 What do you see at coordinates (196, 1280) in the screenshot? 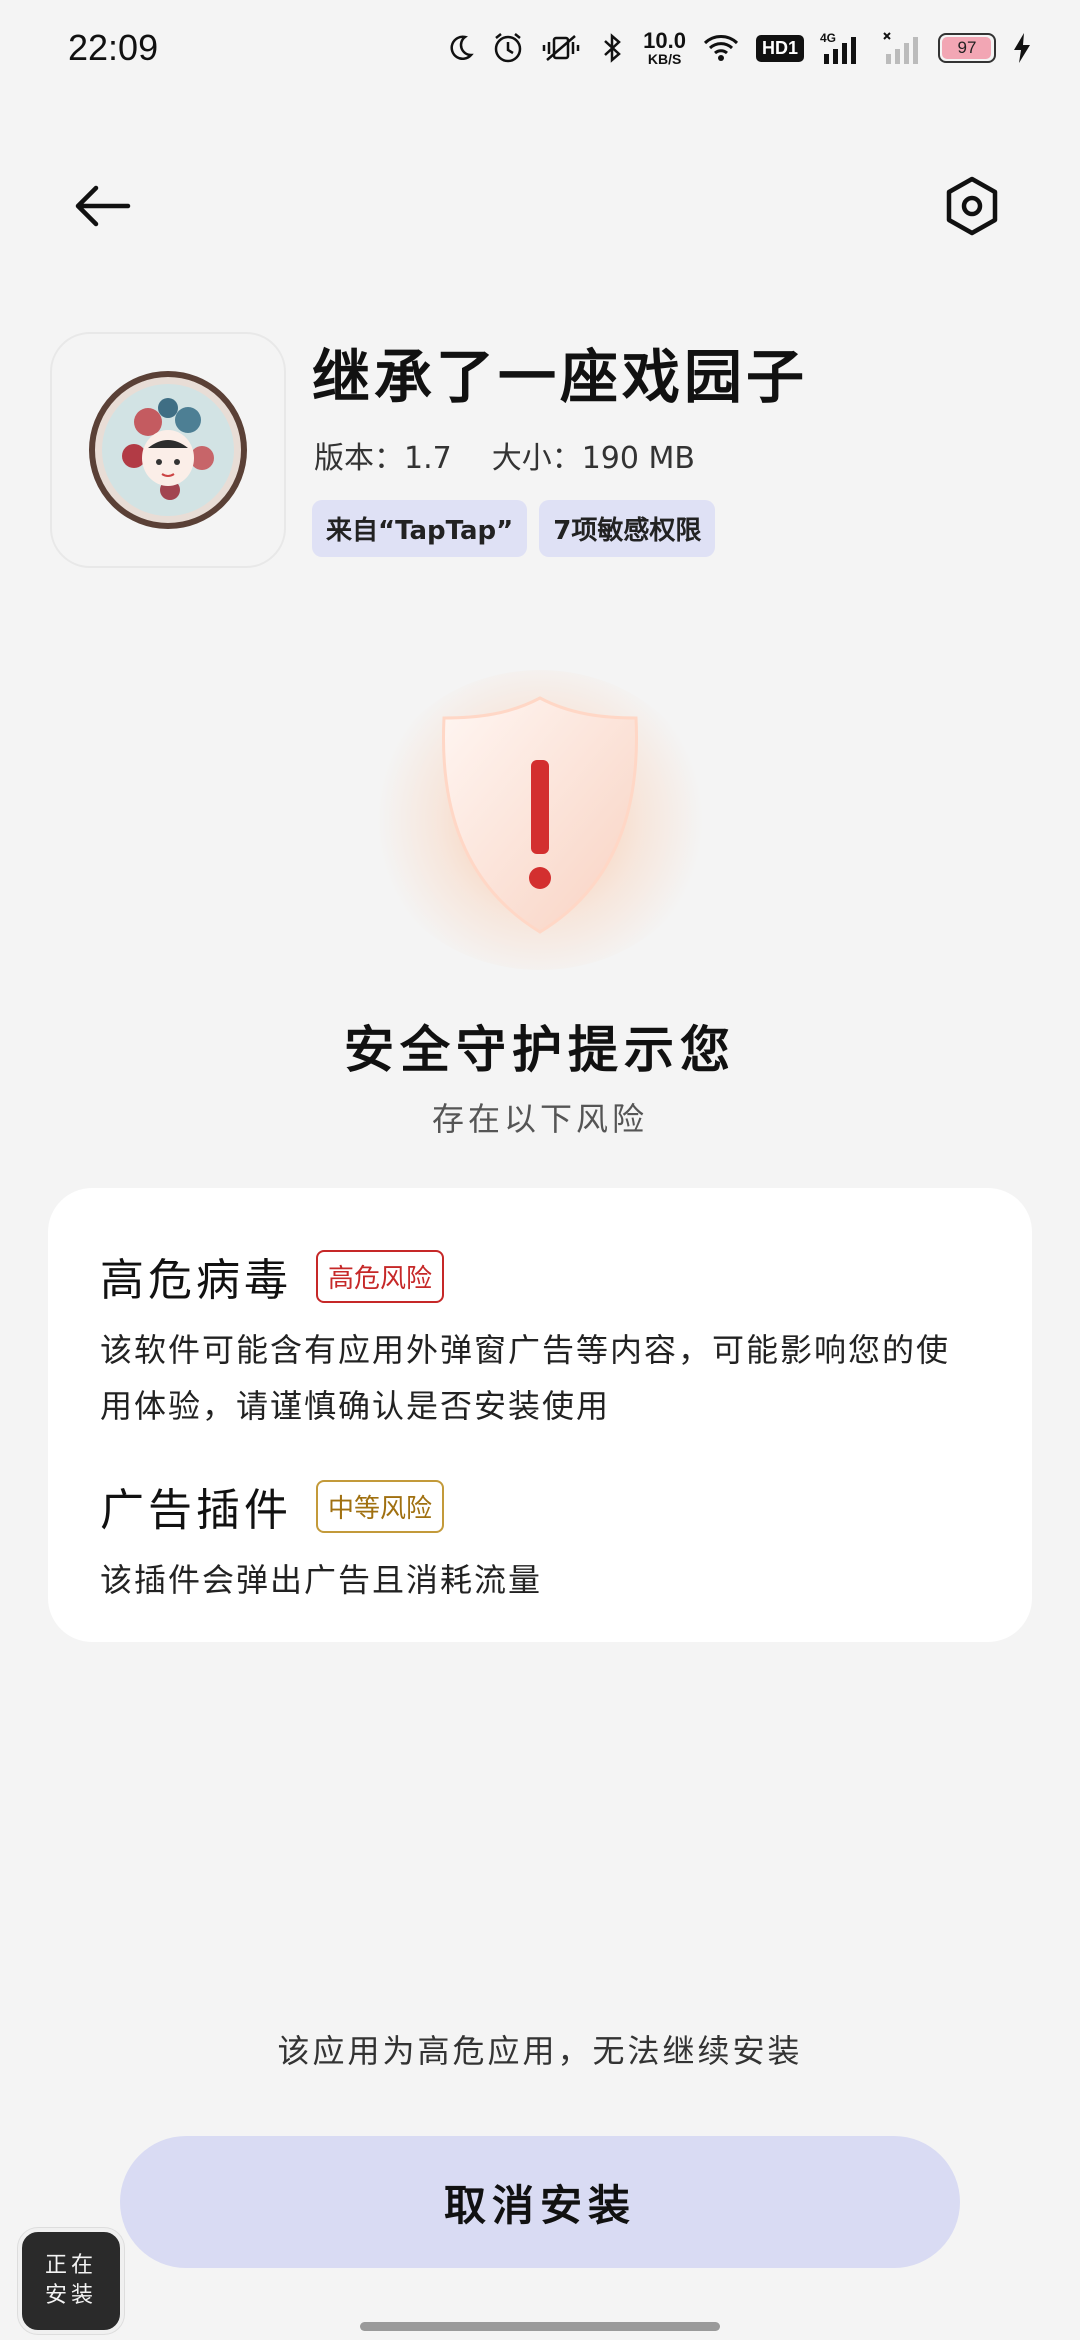
I see `risk-name: 高危病毒` at bounding box center [196, 1280].